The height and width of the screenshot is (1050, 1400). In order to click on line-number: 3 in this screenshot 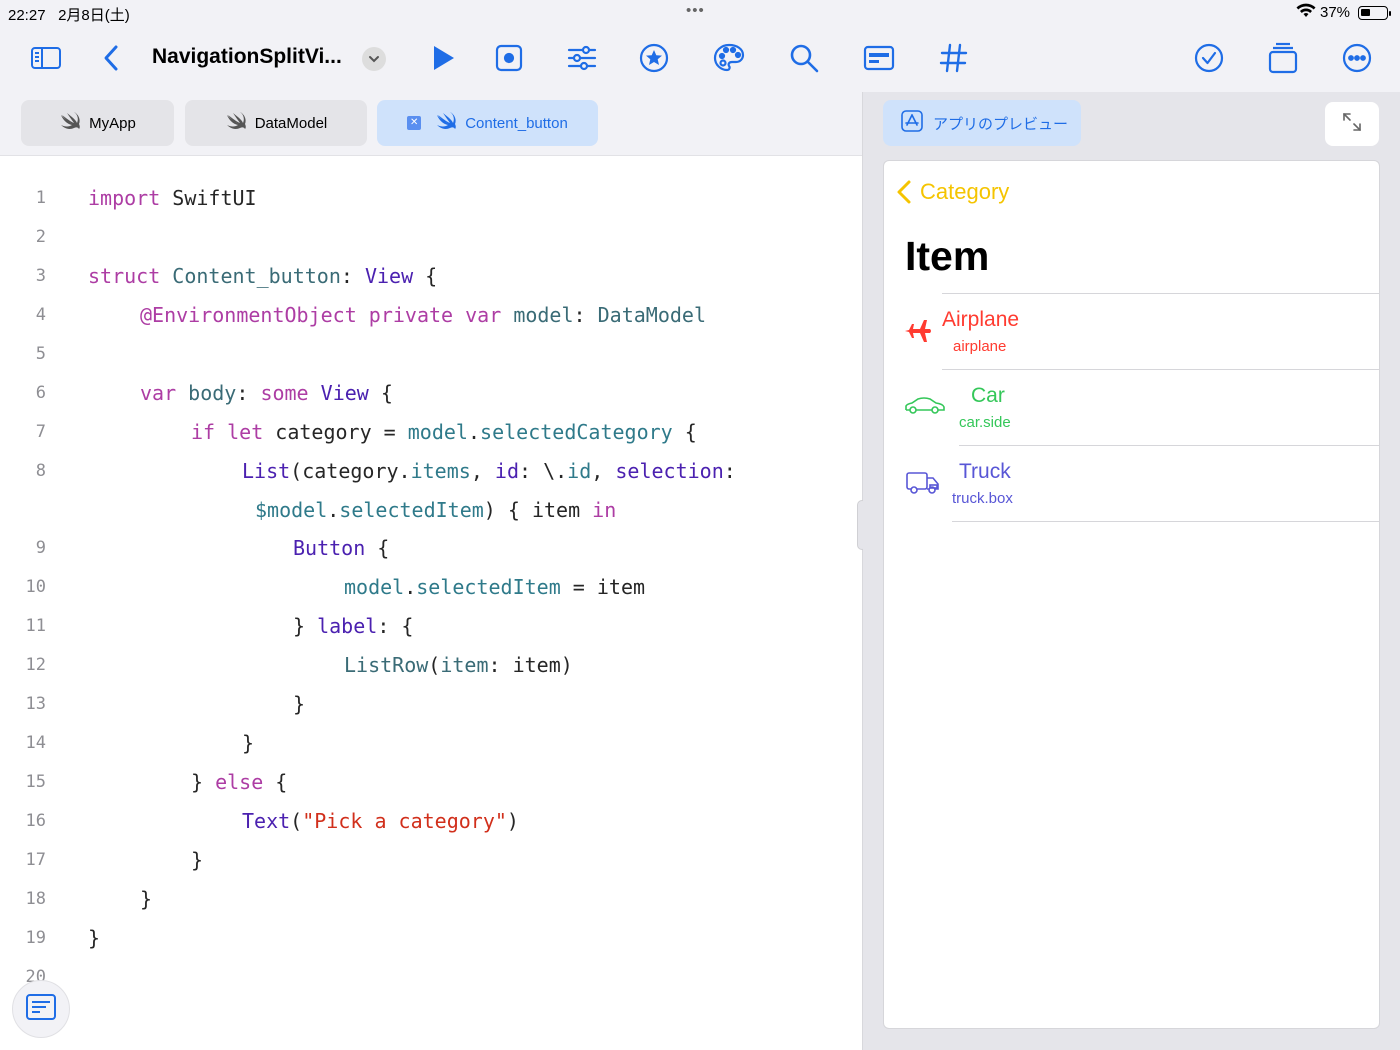, I will do `click(40, 276)`.